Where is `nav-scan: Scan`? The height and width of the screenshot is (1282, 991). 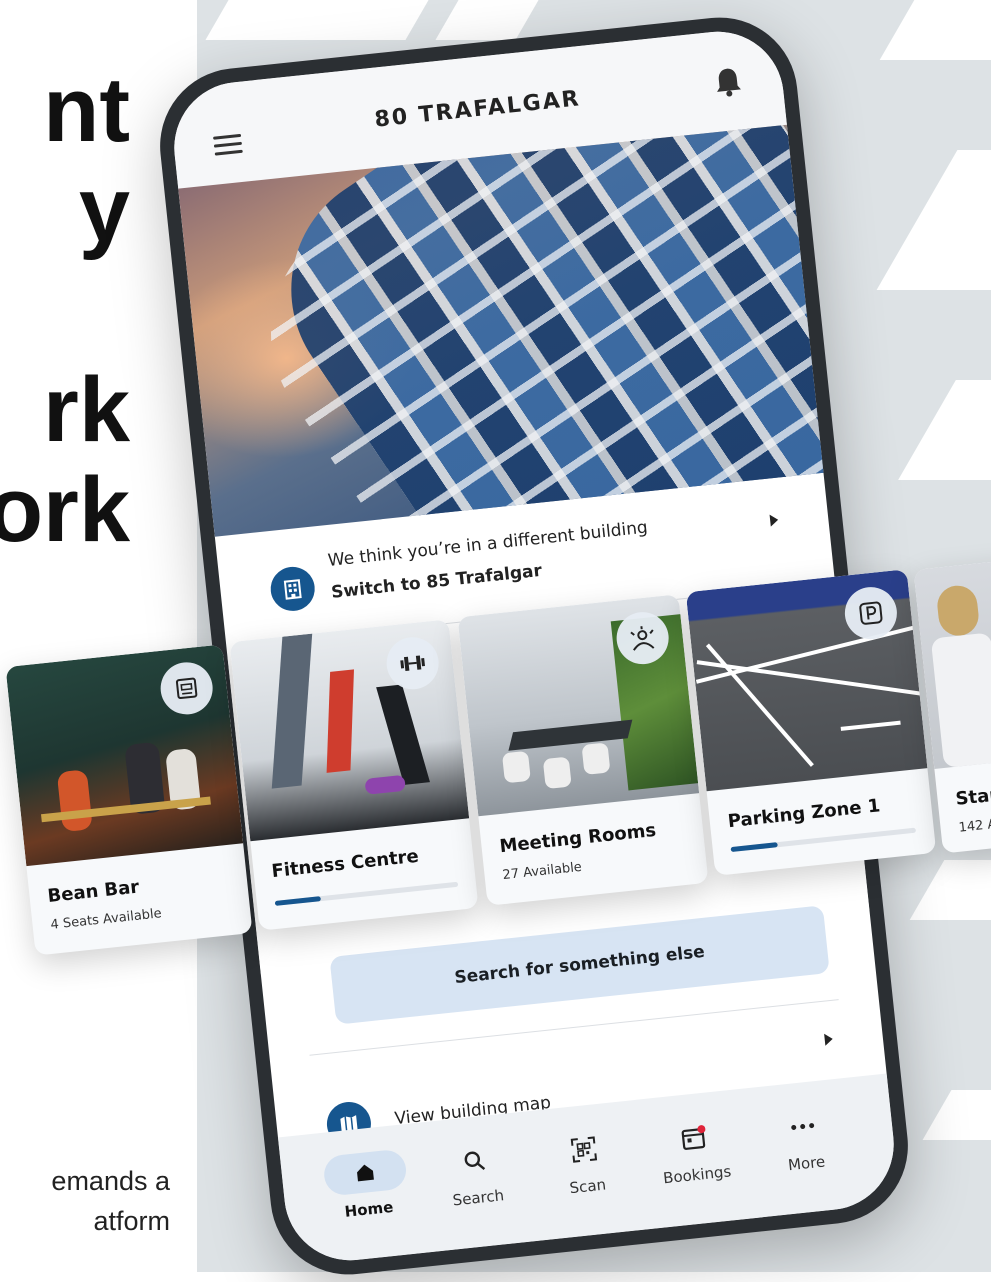
nav-scan: Scan is located at coordinates (585, 1162).